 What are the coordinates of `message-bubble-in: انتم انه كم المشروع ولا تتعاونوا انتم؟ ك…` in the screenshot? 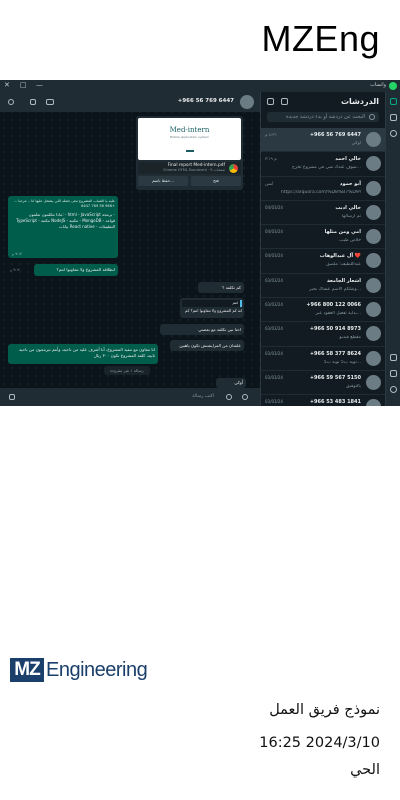 It's located at (212, 308).